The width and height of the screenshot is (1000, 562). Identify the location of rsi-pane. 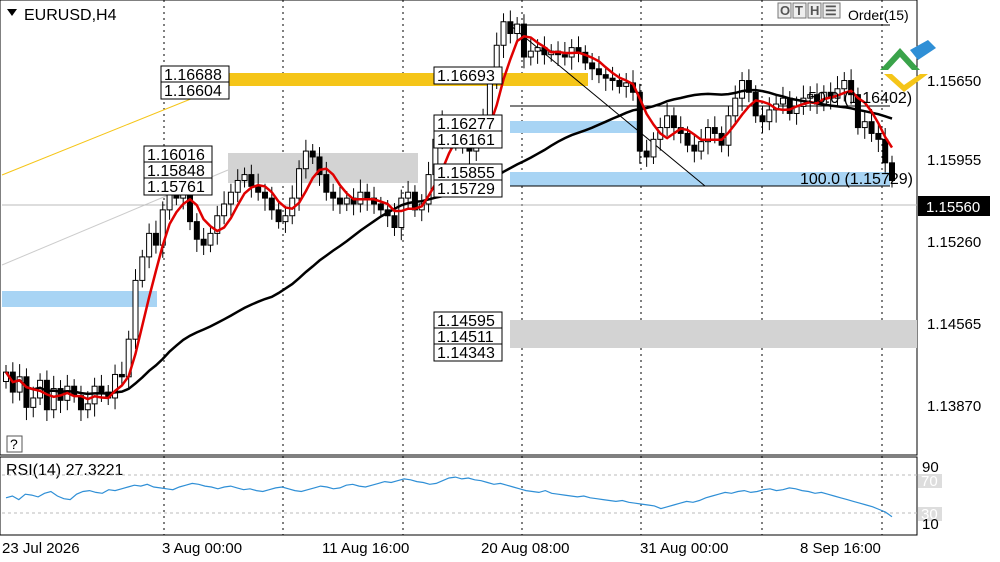
(459, 496).